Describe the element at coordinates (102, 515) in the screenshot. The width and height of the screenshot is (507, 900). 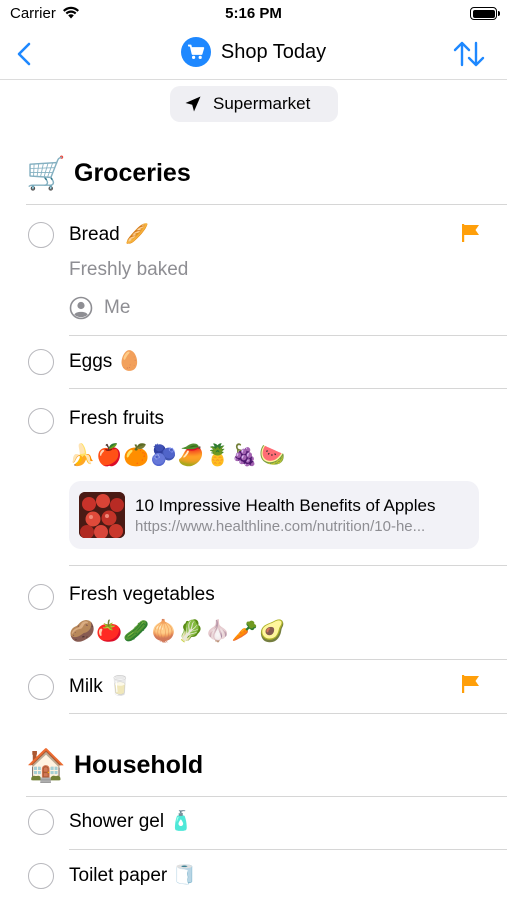
I see `link-thumbnail` at that location.